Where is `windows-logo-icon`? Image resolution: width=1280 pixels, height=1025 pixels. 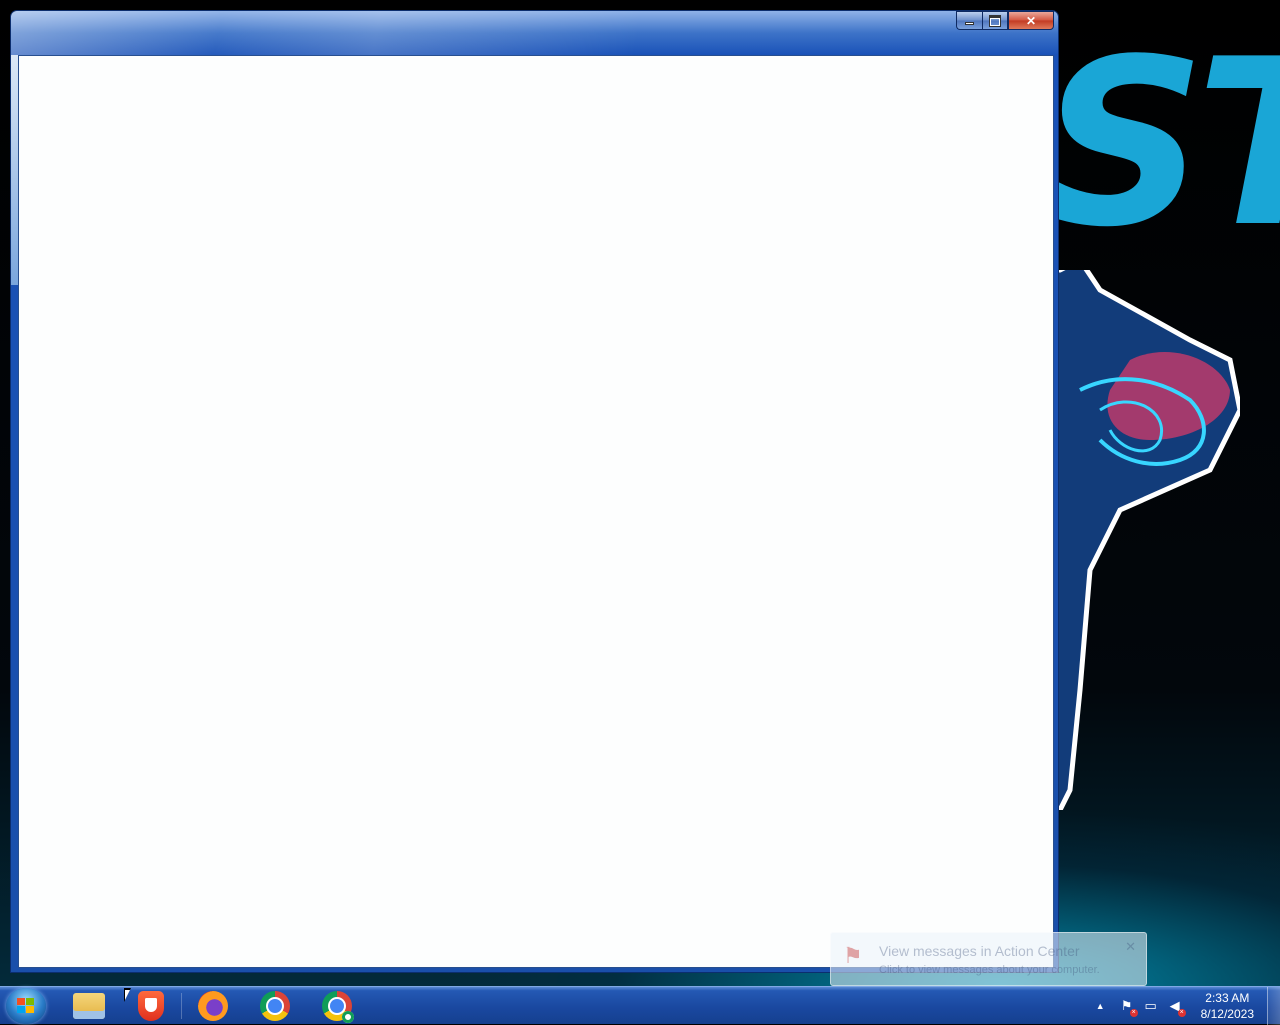
windows-logo-icon is located at coordinates (26, 1006).